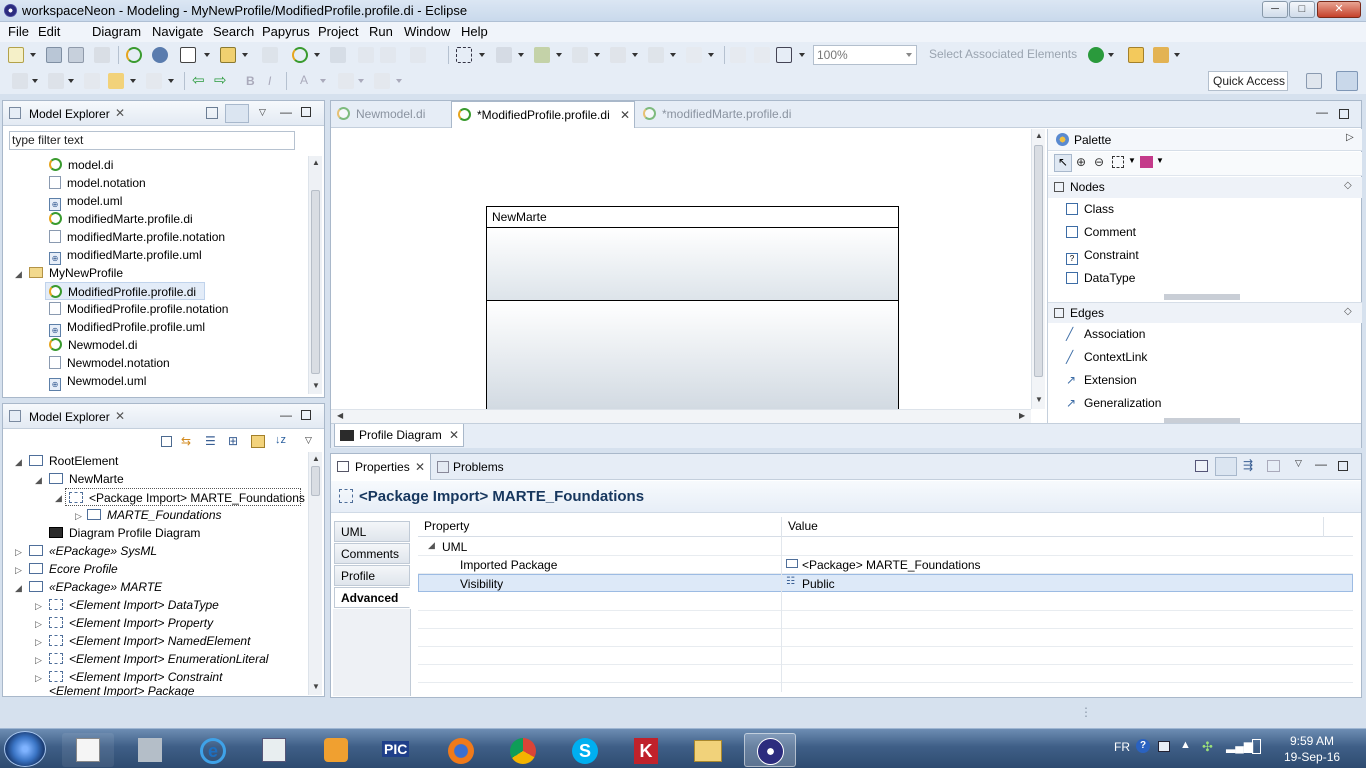  Describe the element at coordinates (1160, 160) in the screenshot. I see `chevron-down-icon: ▼` at that location.